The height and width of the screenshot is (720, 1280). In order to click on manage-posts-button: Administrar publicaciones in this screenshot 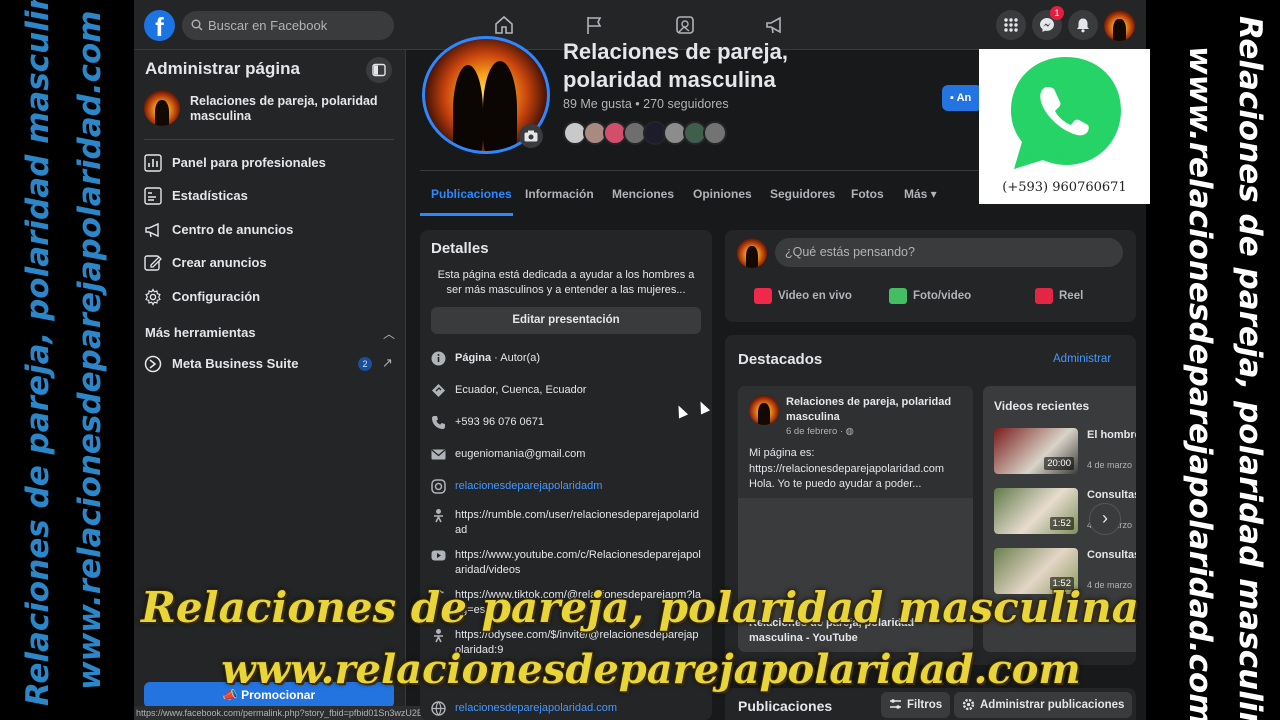, I will do `click(1043, 705)`.